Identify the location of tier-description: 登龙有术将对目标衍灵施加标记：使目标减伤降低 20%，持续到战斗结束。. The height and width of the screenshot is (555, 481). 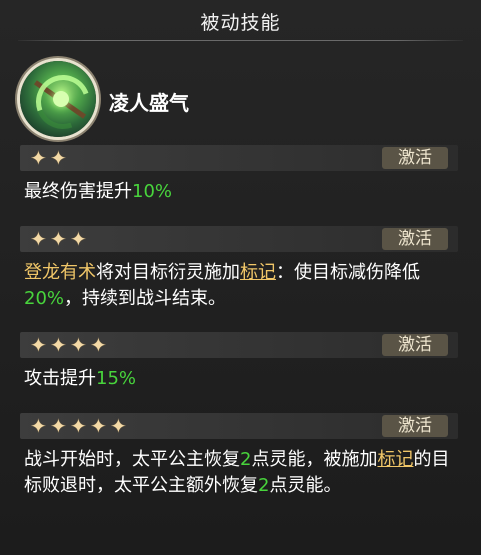
(239, 286).